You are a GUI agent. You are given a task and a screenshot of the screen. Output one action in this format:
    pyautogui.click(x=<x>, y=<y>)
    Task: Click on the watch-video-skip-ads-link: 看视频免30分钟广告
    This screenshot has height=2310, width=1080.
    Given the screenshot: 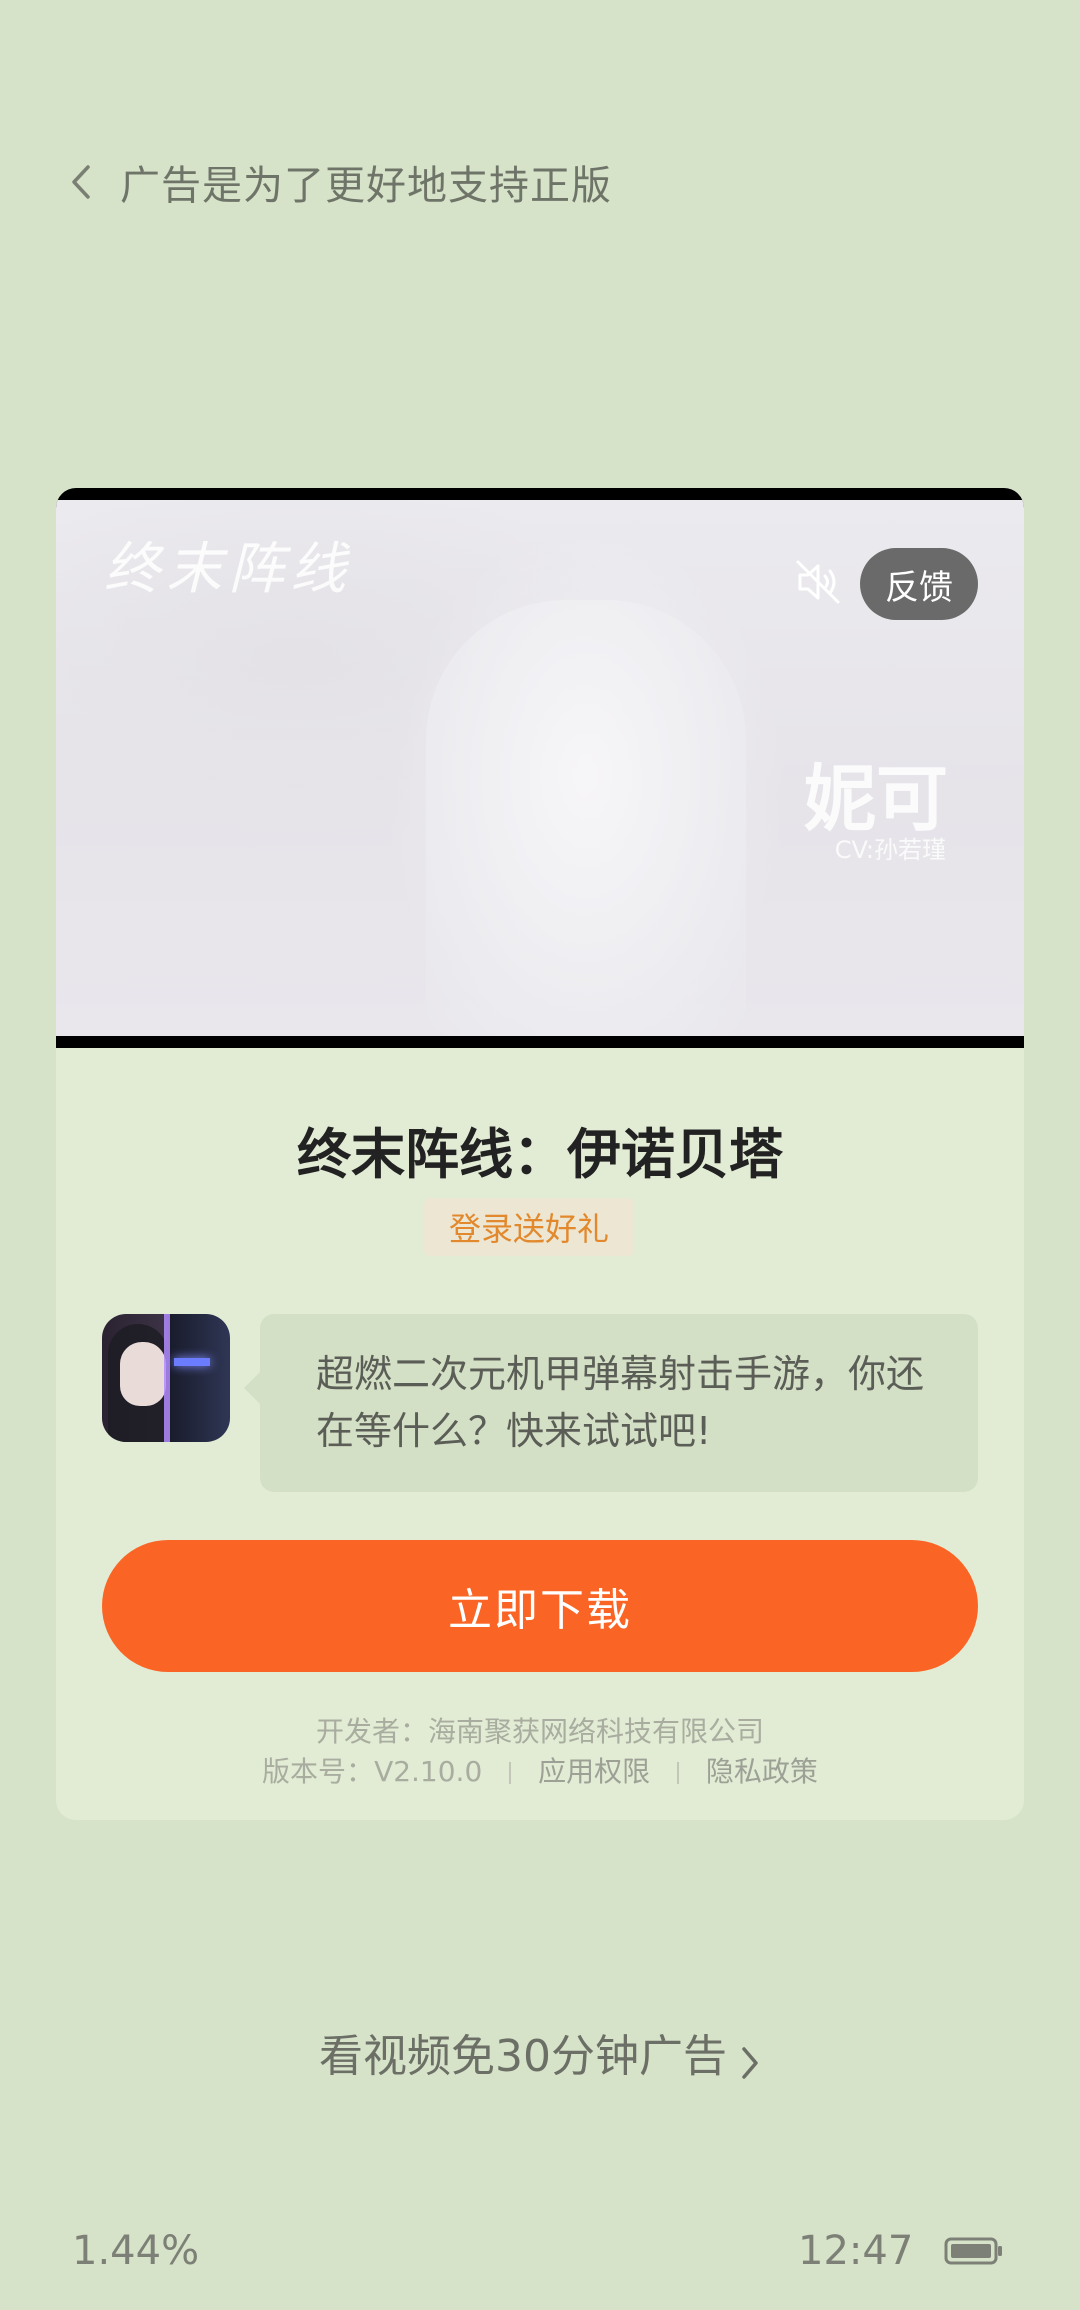 What is the action you would take?
    pyautogui.click(x=540, y=2052)
    